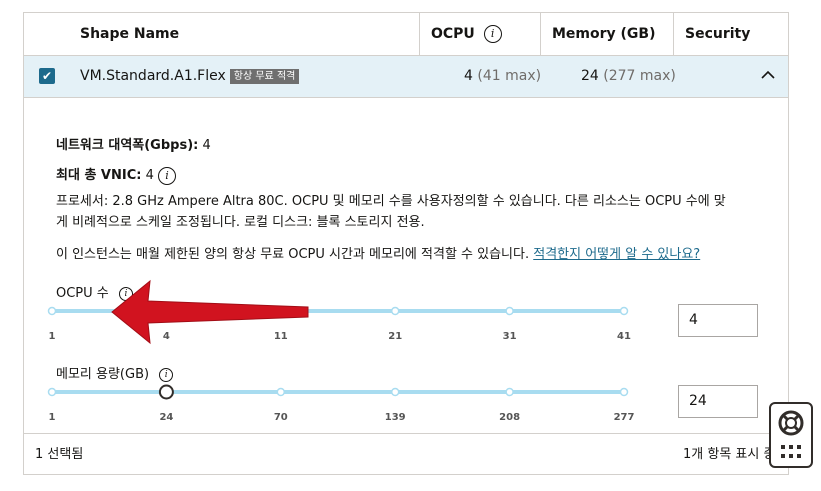 This screenshot has height=491, width=821. What do you see at coordinates (281, 416) in the screenshot?
I see `memory-slider-tick-label: 70` at bounding box center [281, 416].